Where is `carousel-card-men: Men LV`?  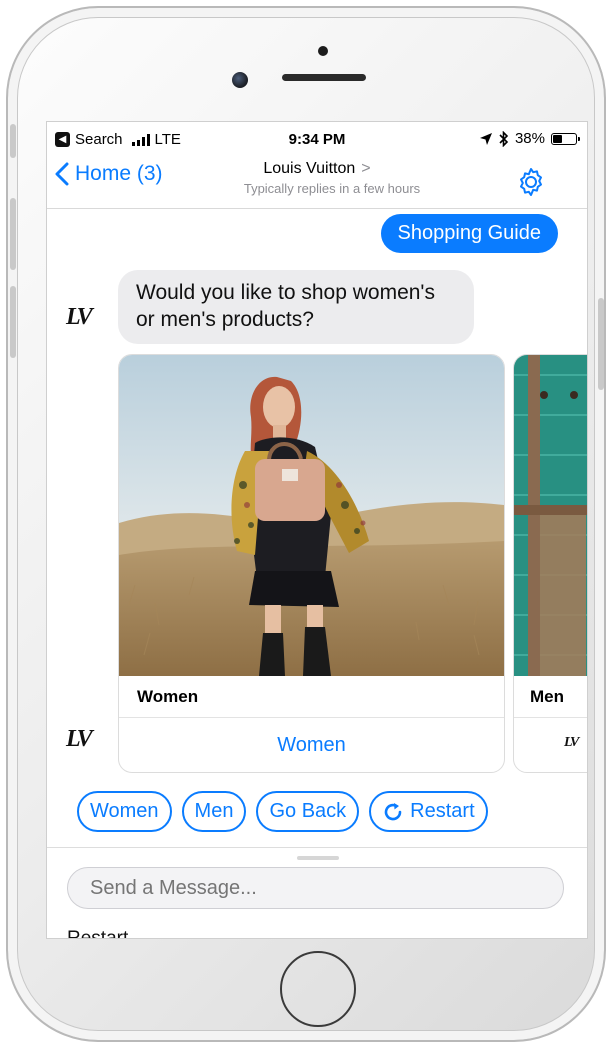 carousel-card-men: Men LV is located at coordinates (550, 563).